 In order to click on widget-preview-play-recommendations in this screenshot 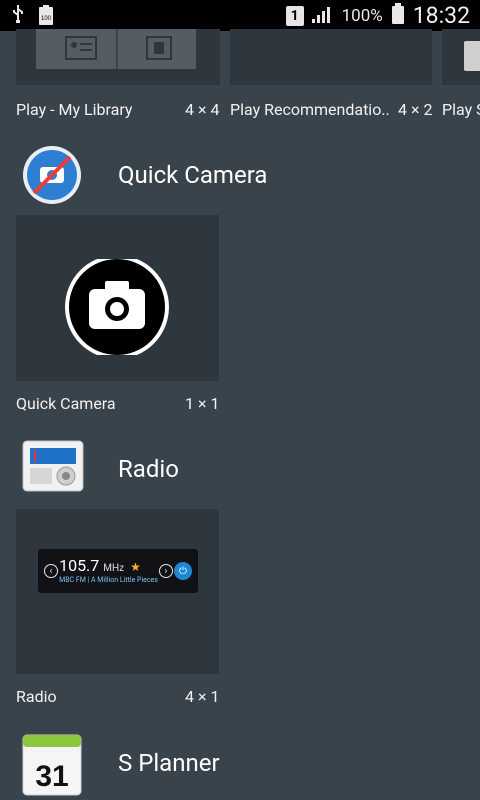, I will do `click(331, 57)`.